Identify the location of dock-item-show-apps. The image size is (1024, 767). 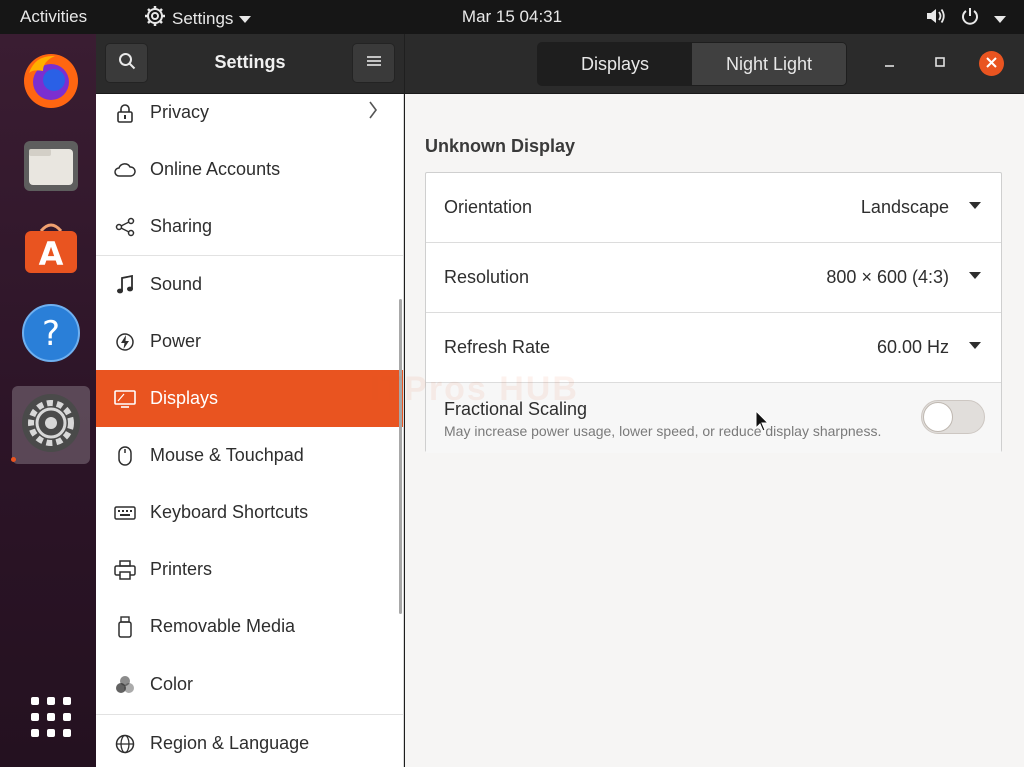
(51, 719).